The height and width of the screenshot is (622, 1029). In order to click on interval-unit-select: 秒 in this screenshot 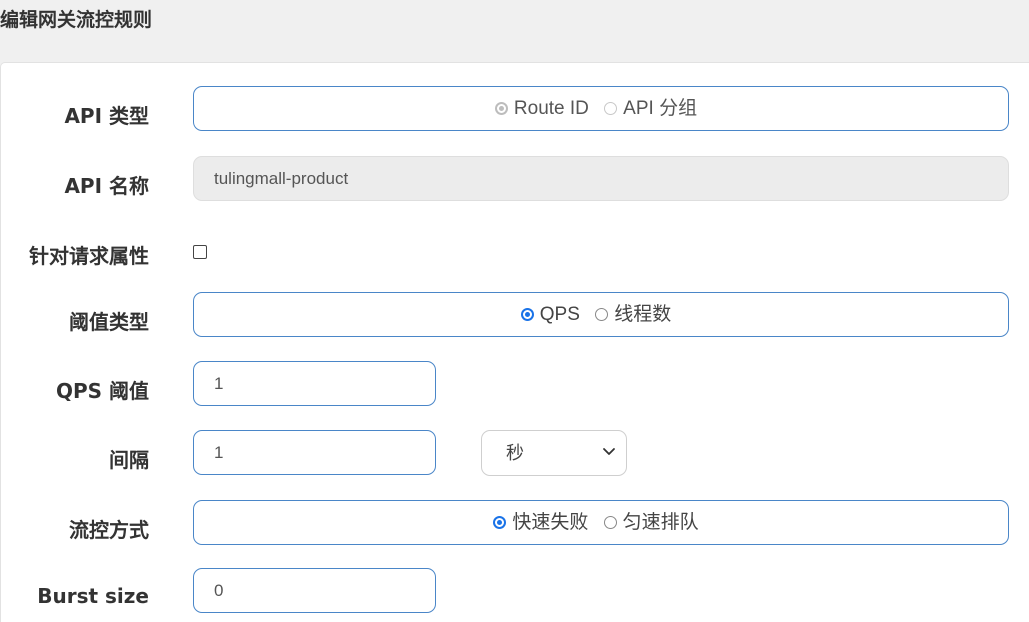, I will do `click(554, 453)`.